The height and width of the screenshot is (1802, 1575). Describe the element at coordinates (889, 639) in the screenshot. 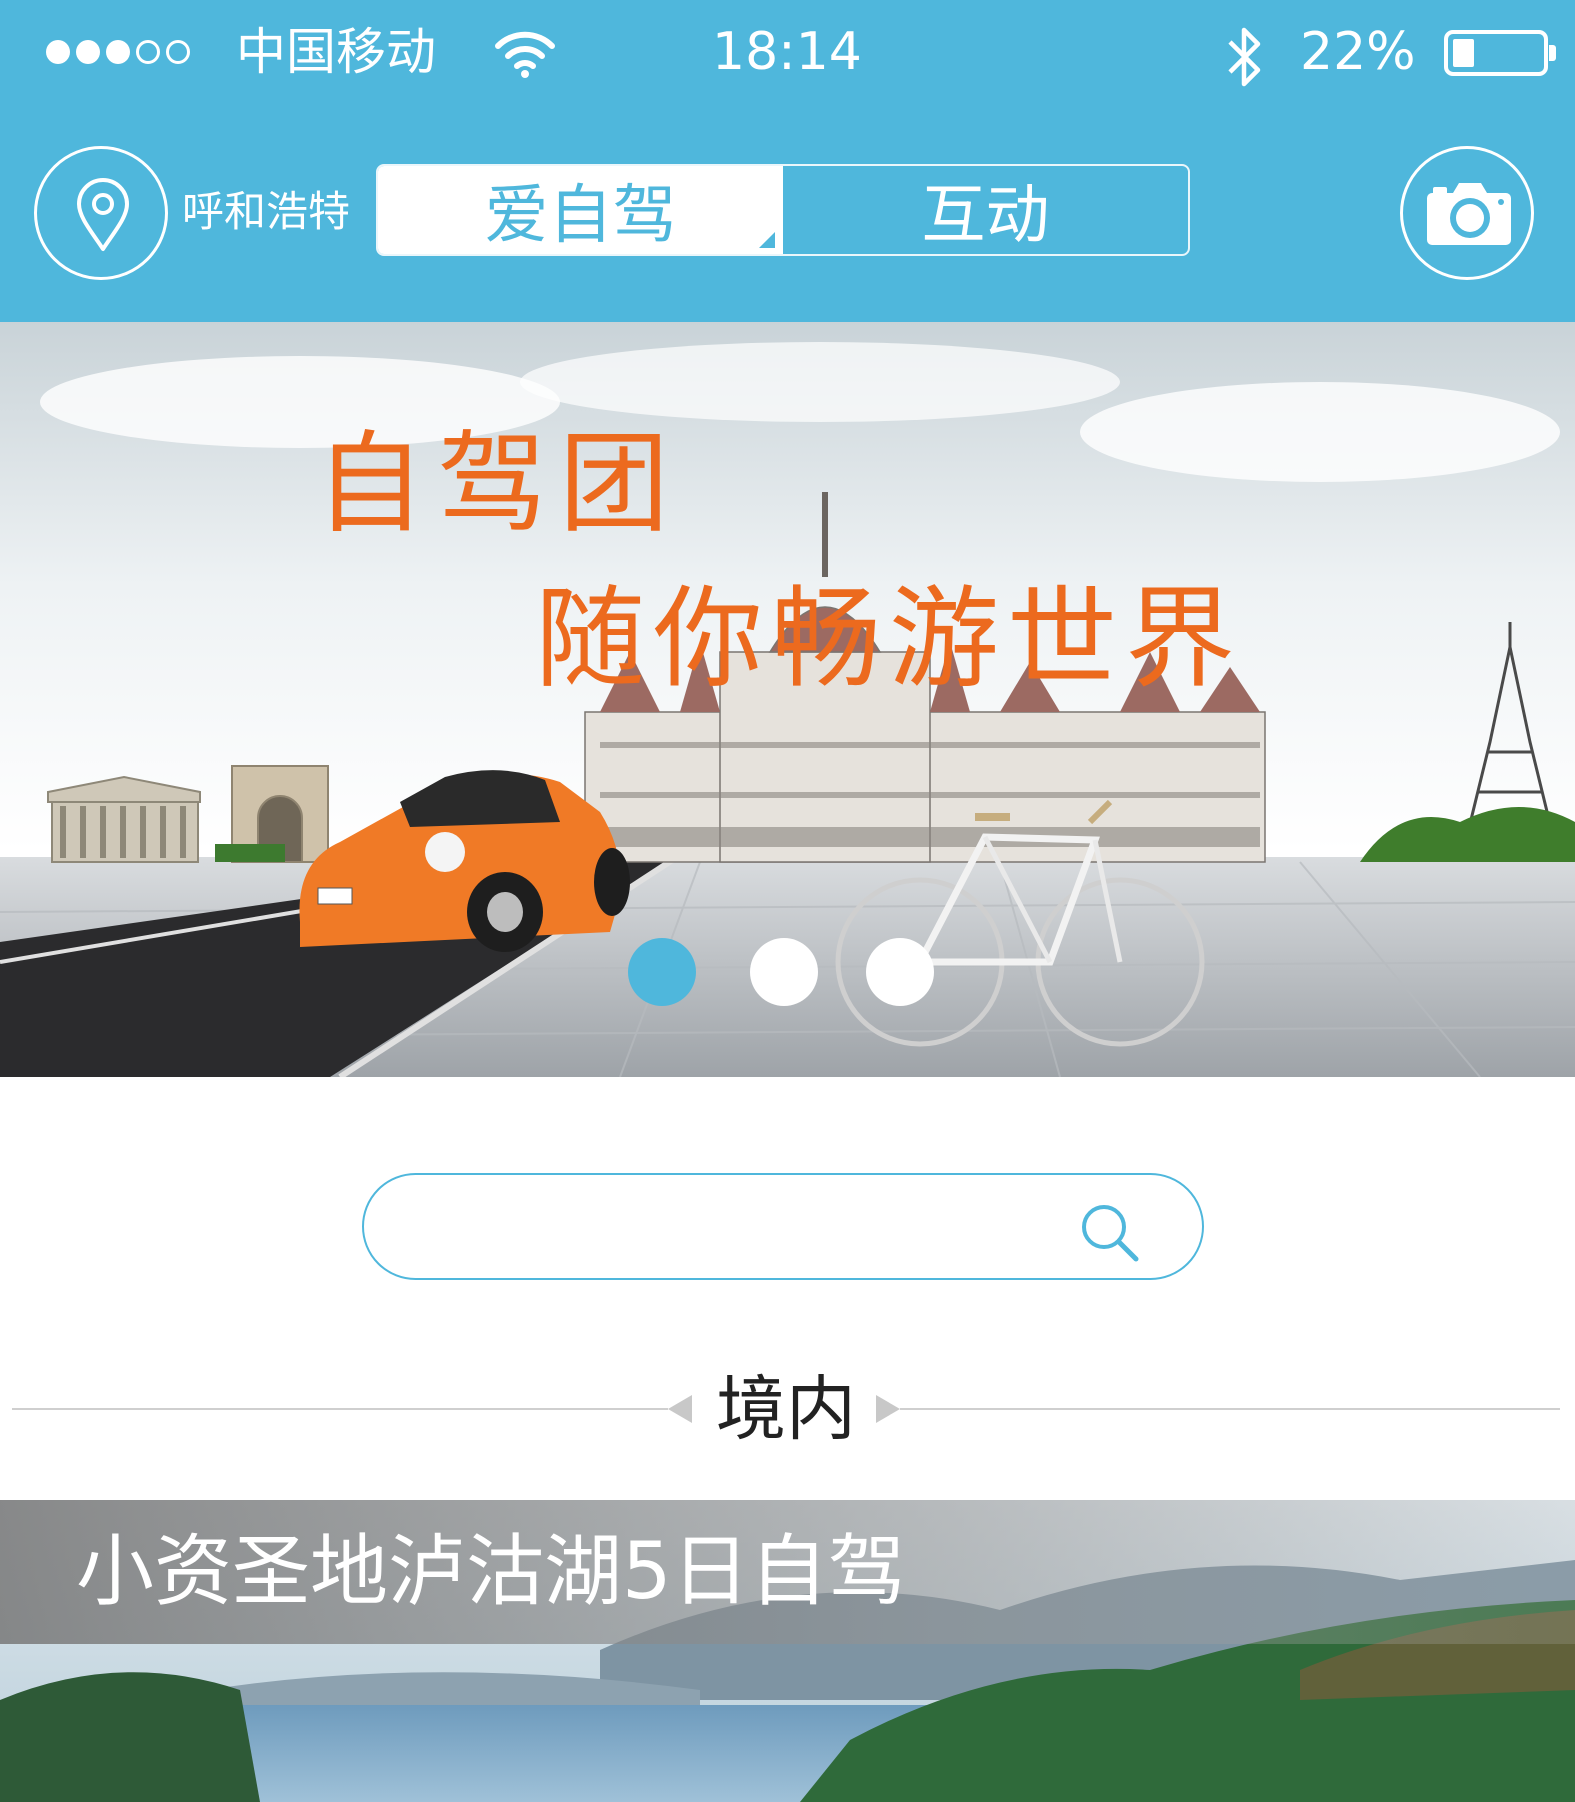

I see `banner-headline-line2: 随你畅游世界` at that location.